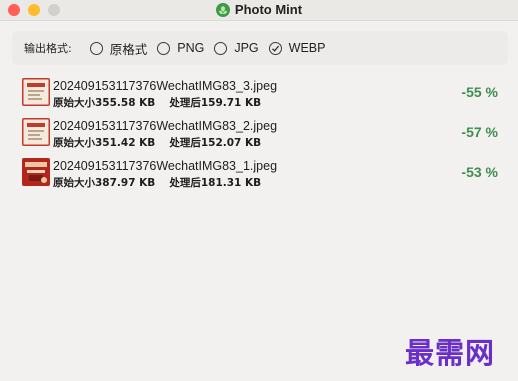  Describe the element at coordinates (125, 143) in the screenshot. I see `original-size: 351.42 KB` at that location.